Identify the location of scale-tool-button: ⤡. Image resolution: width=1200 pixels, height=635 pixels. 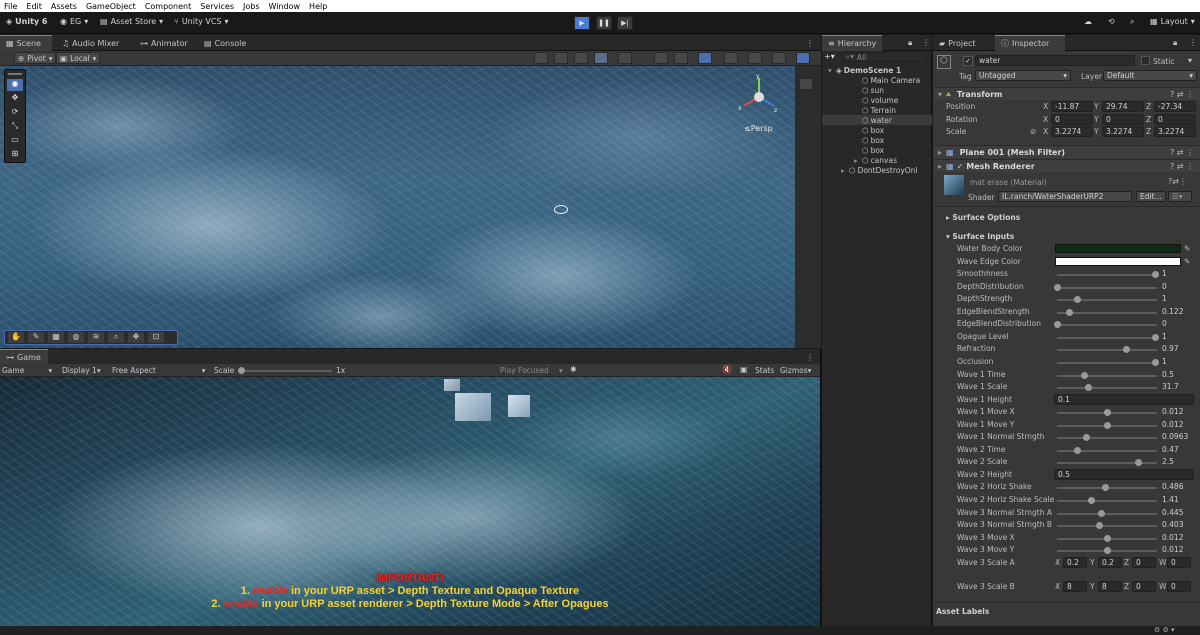
(15, 127).